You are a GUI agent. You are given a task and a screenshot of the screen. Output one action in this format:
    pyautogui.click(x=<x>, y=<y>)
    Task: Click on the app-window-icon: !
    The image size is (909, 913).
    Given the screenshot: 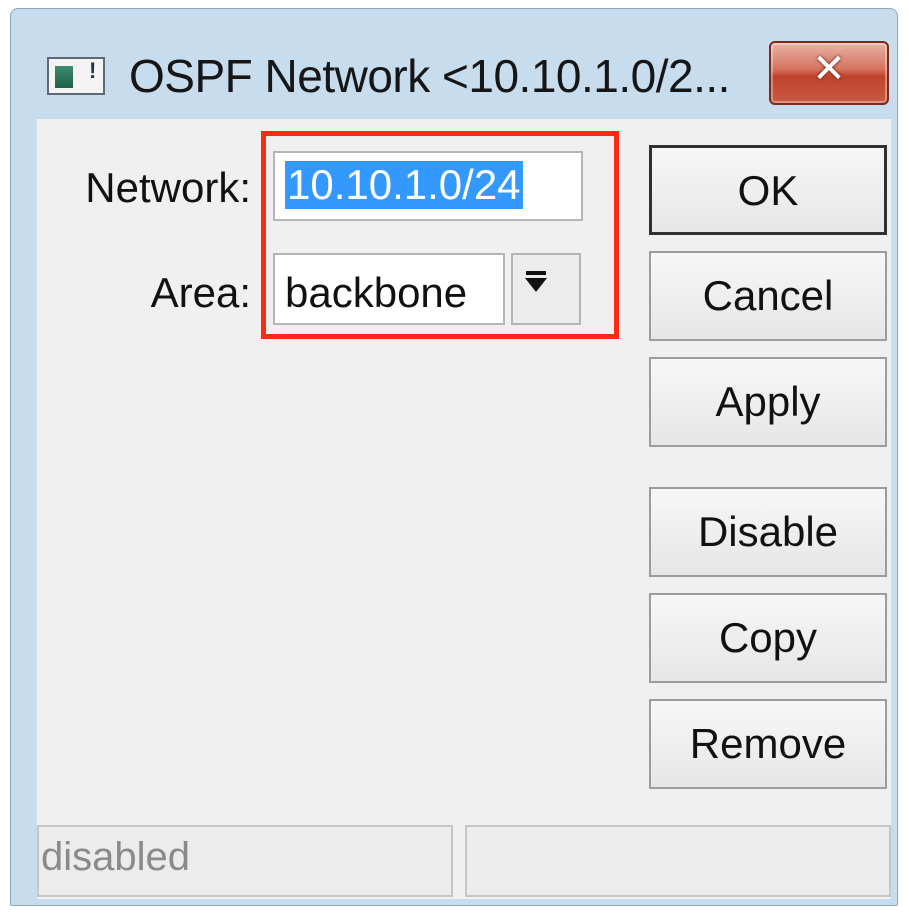 What is the action you would take?
    pyautogui.click(x=76, y=76)
    